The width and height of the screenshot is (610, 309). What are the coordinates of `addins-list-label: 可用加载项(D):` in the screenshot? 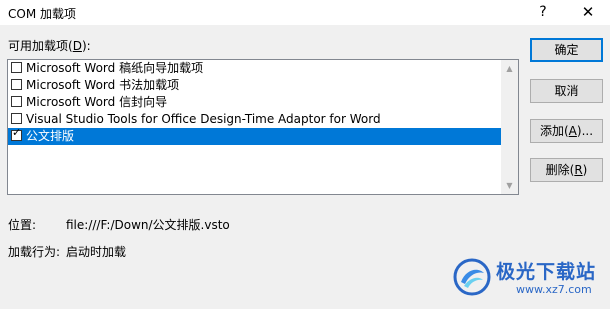 It's located at (49, 45).